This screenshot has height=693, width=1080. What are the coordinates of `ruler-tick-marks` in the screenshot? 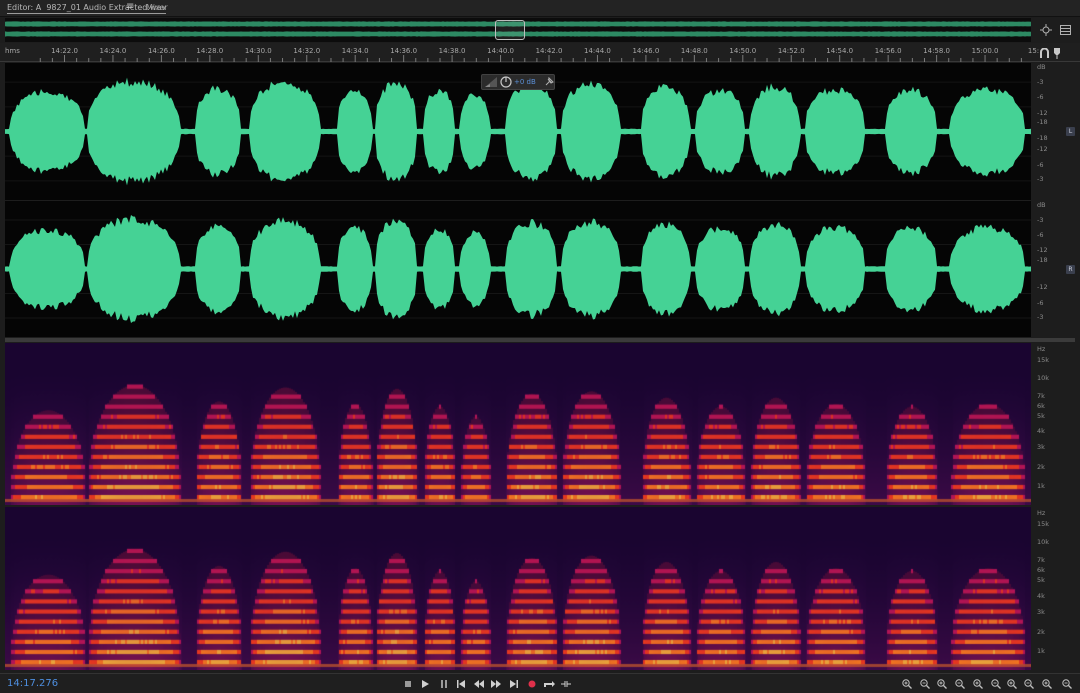 It's located at (530, 58).